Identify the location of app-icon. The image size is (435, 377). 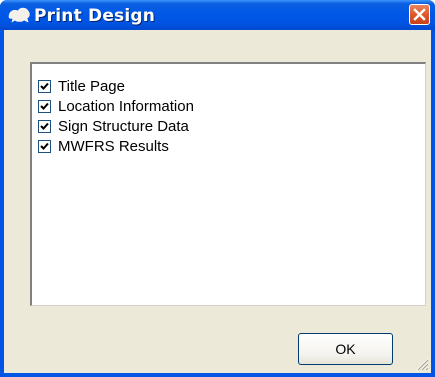
(19, 15).